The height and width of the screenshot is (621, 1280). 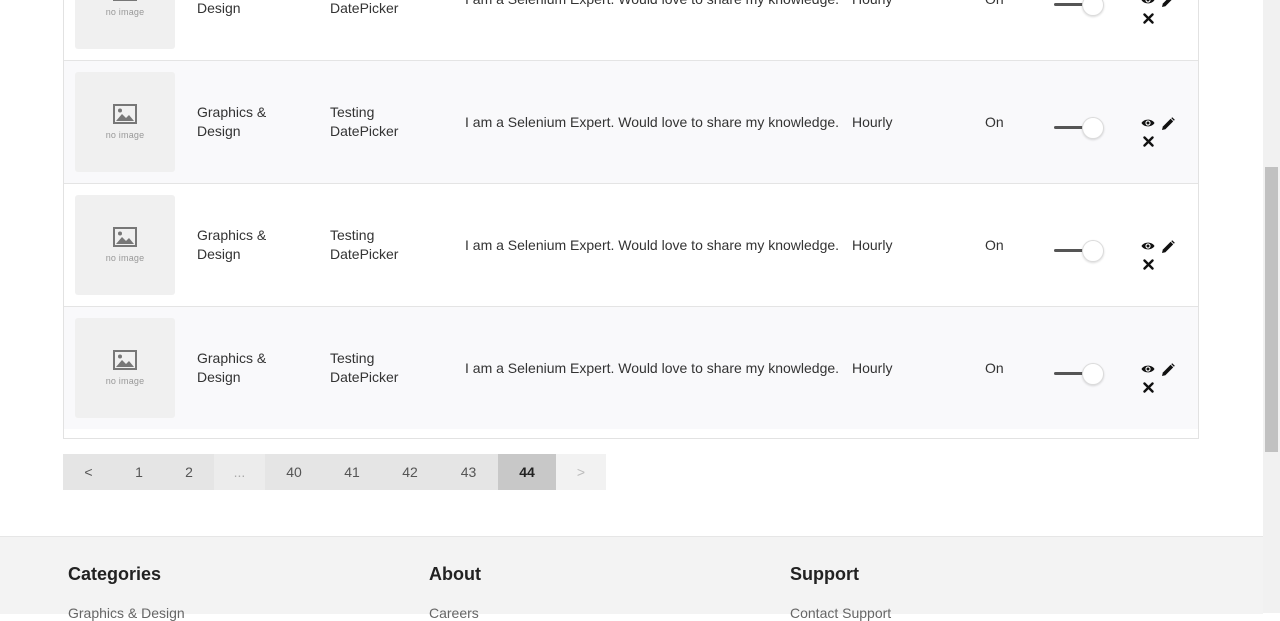 I want to click on pagination: < 1 2 ... 40 41 42 43 44 >, so click(x=334, y=472).